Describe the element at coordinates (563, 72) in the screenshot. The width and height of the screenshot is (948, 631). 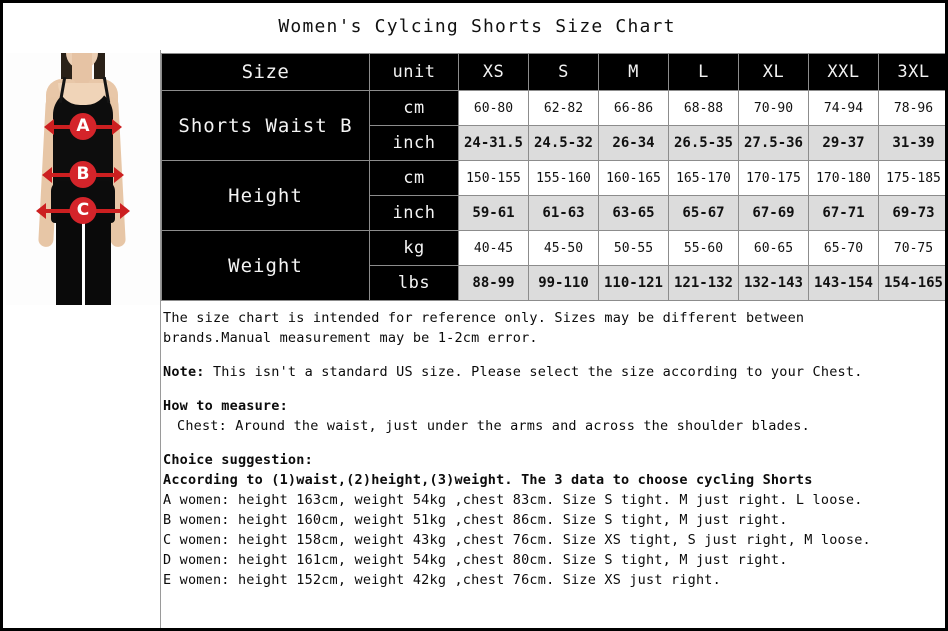
I see `header-size-s: S` at that location.